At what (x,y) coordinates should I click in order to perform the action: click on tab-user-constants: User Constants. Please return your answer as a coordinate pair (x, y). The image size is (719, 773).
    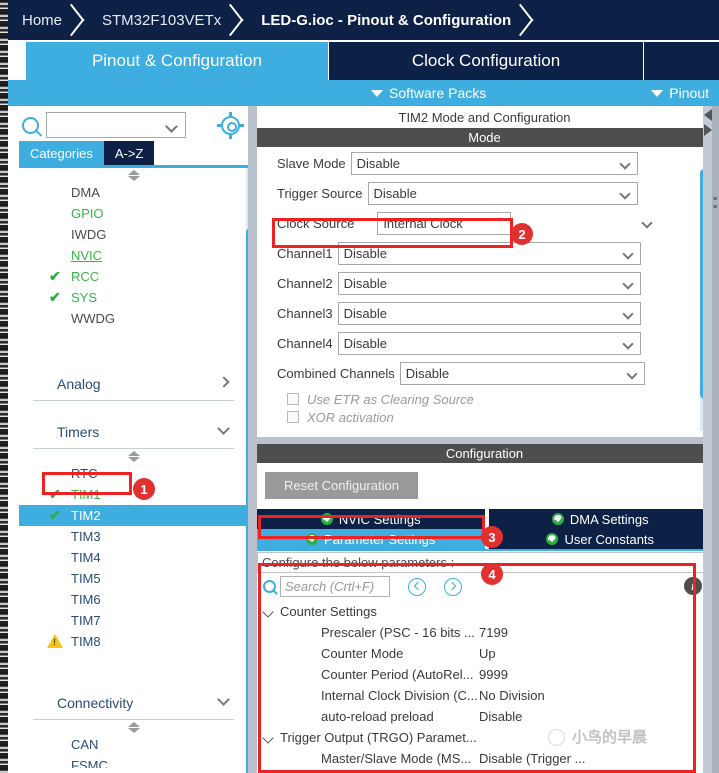
    Looking at the image, I should click on (598, 539).